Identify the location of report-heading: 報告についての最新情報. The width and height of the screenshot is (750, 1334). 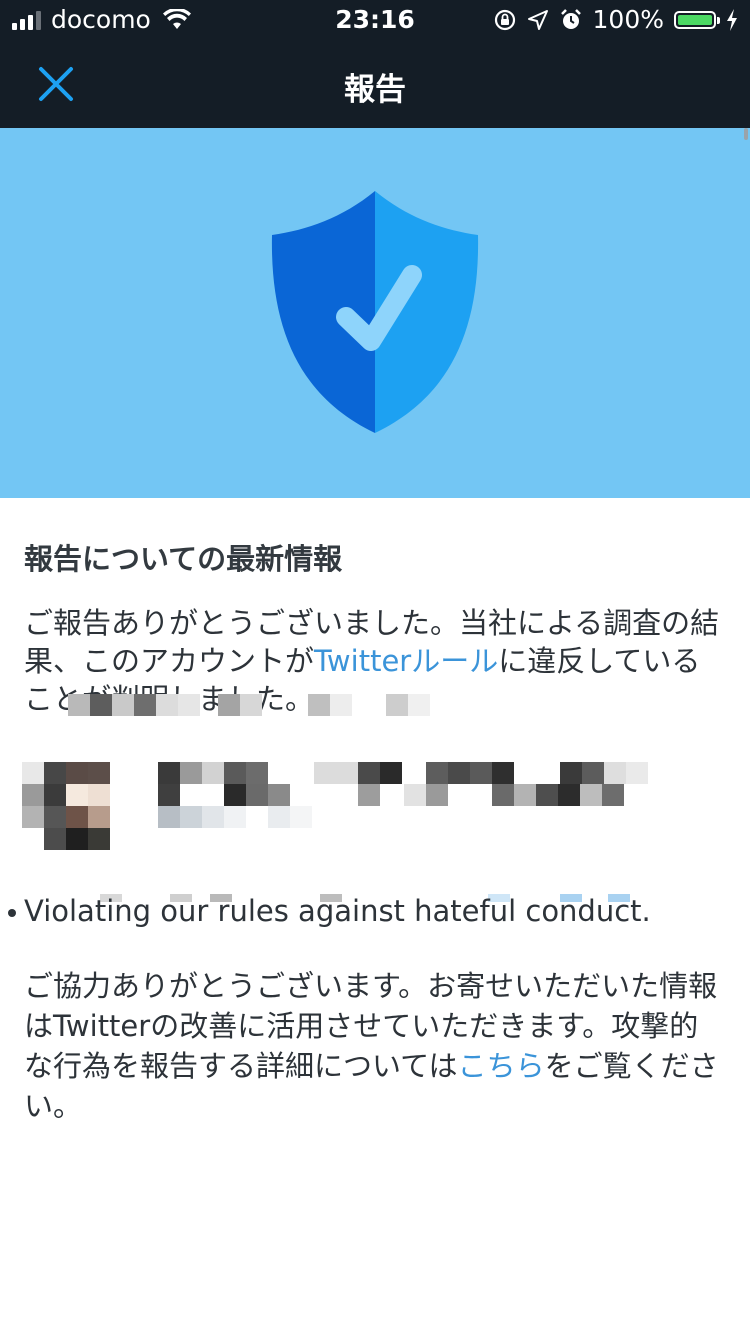
(183, 559).